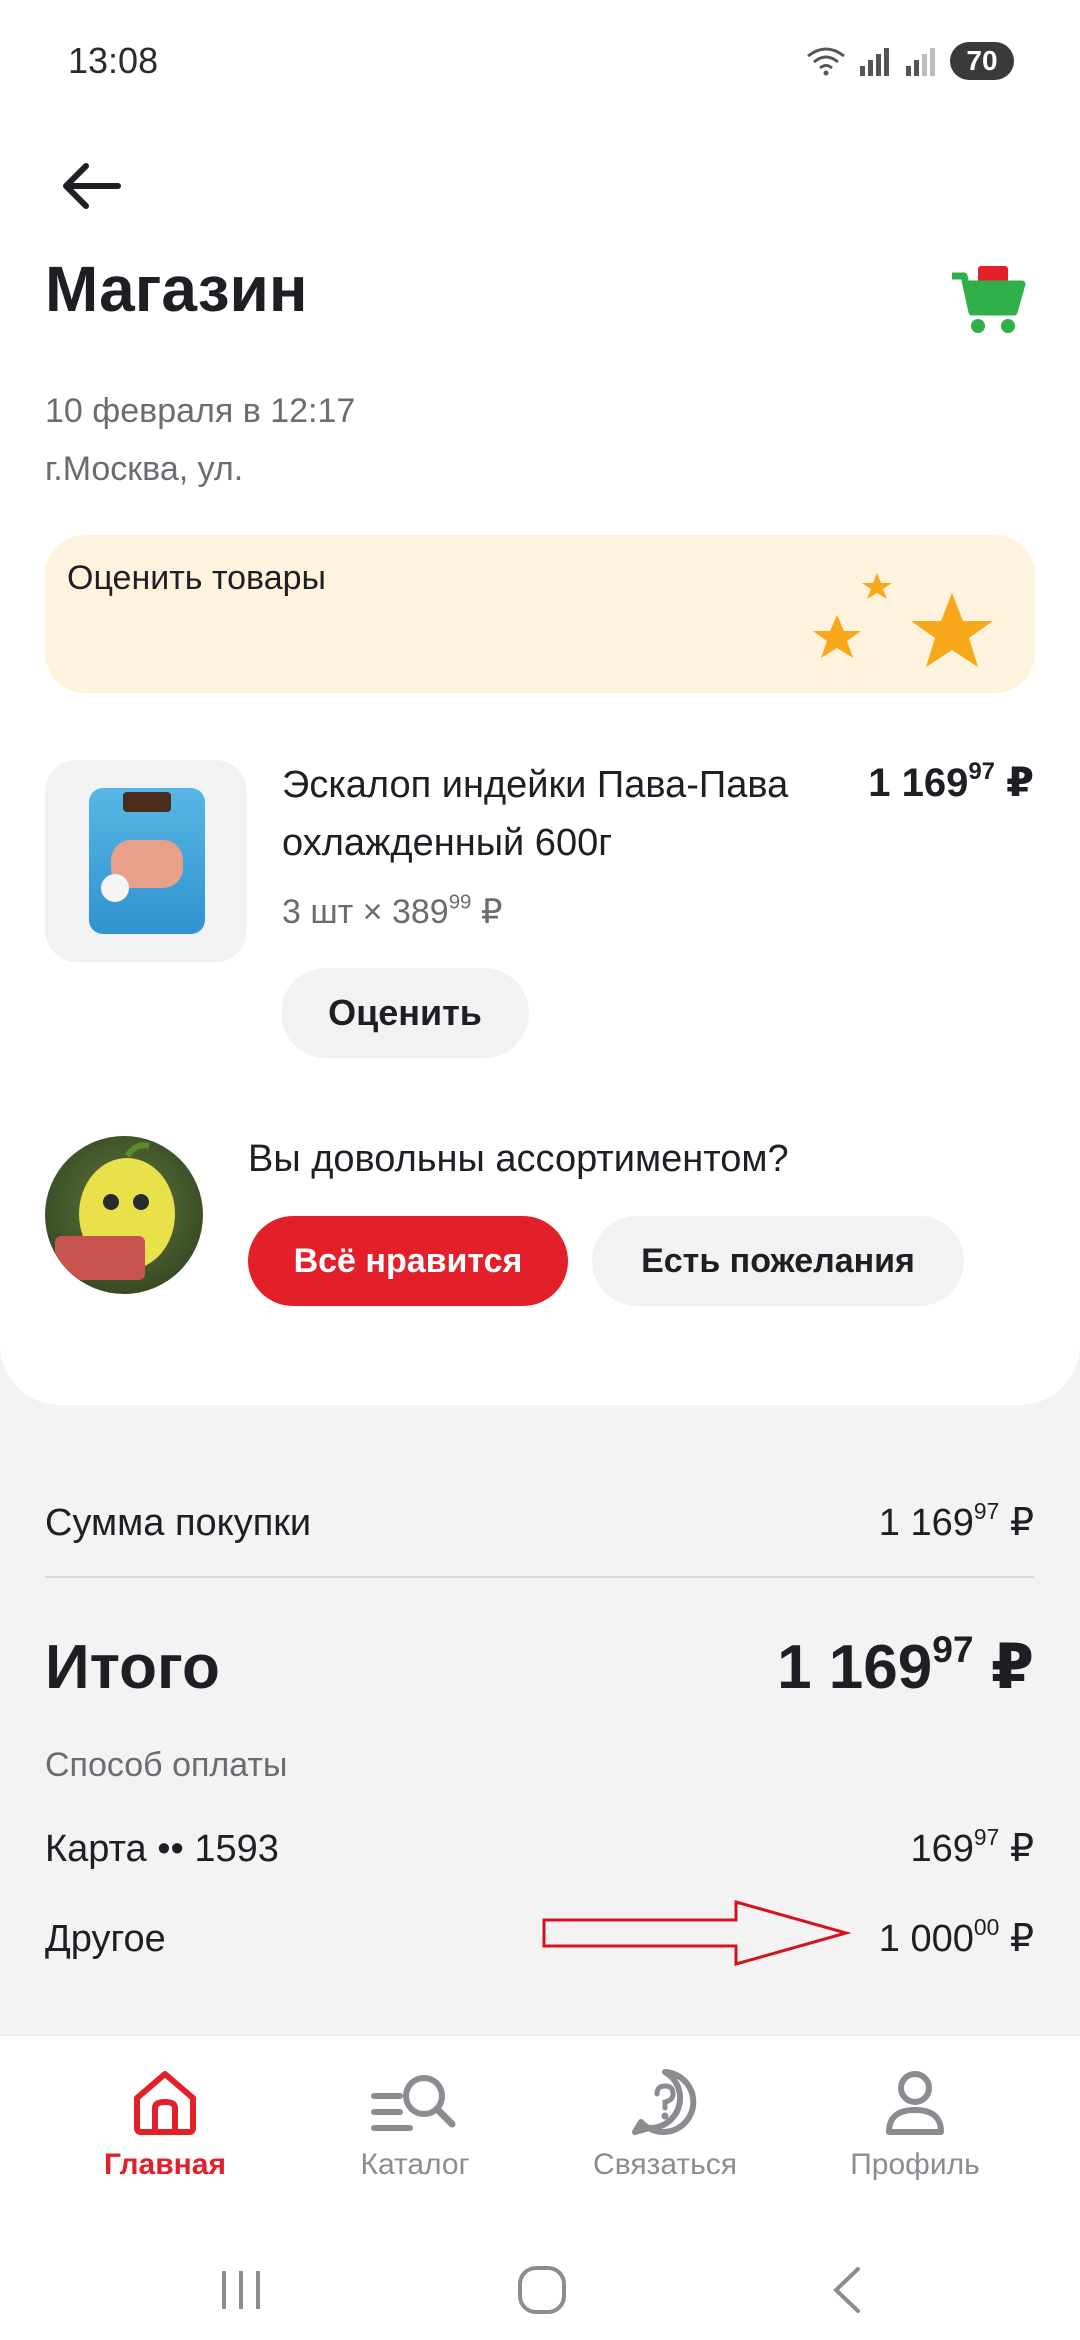  Describe the element at coordinates (178, 1523) in the screenshot. I see `purchase-sum-label: Сумма покупки` at that location.